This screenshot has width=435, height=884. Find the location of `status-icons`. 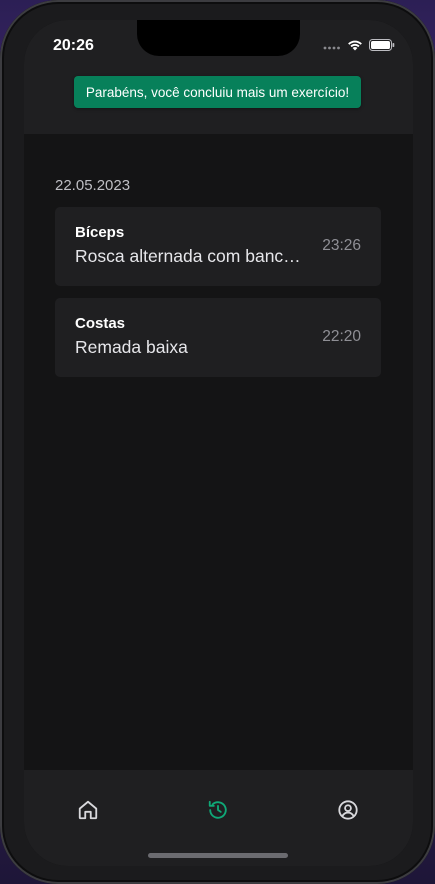

status-icons is located at coordinates (359, 47).